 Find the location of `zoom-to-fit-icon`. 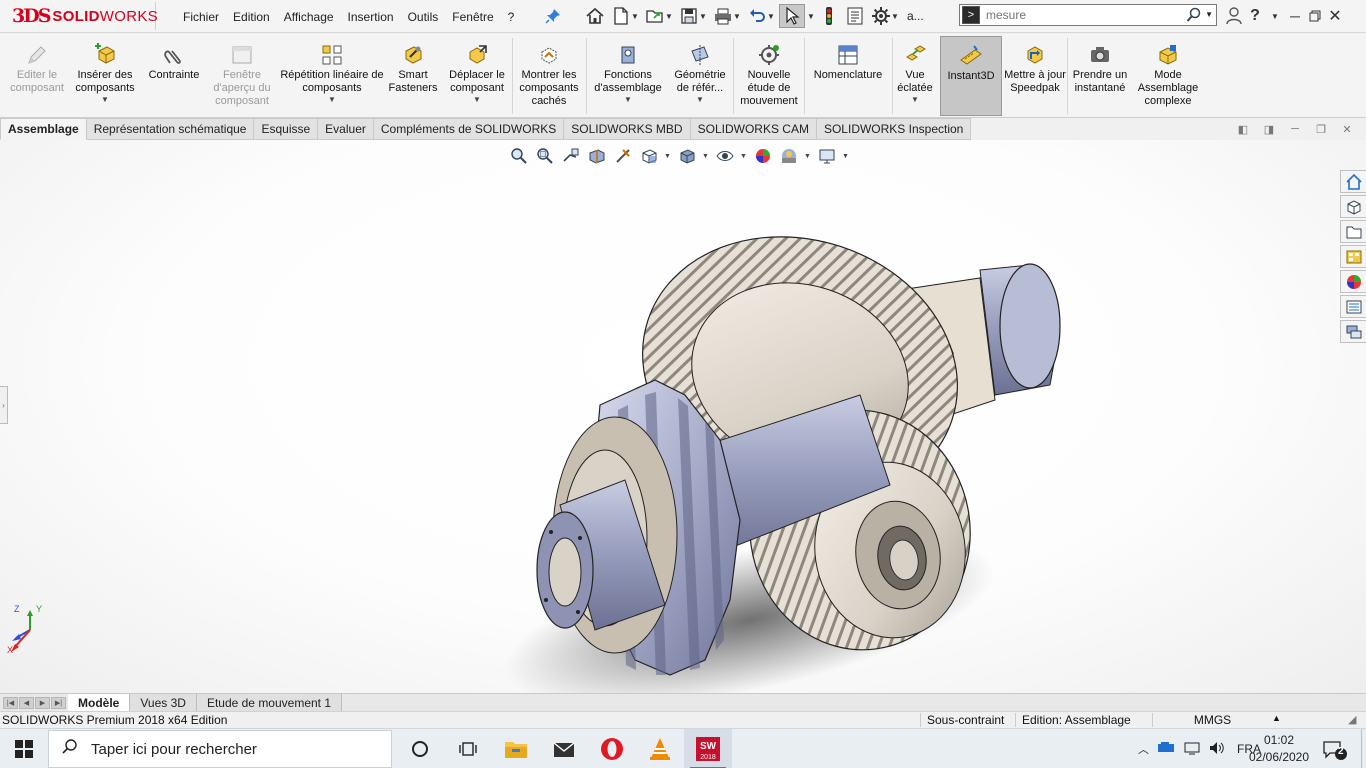

zoom-to-fit-icon is located at coordinates (519, 156).